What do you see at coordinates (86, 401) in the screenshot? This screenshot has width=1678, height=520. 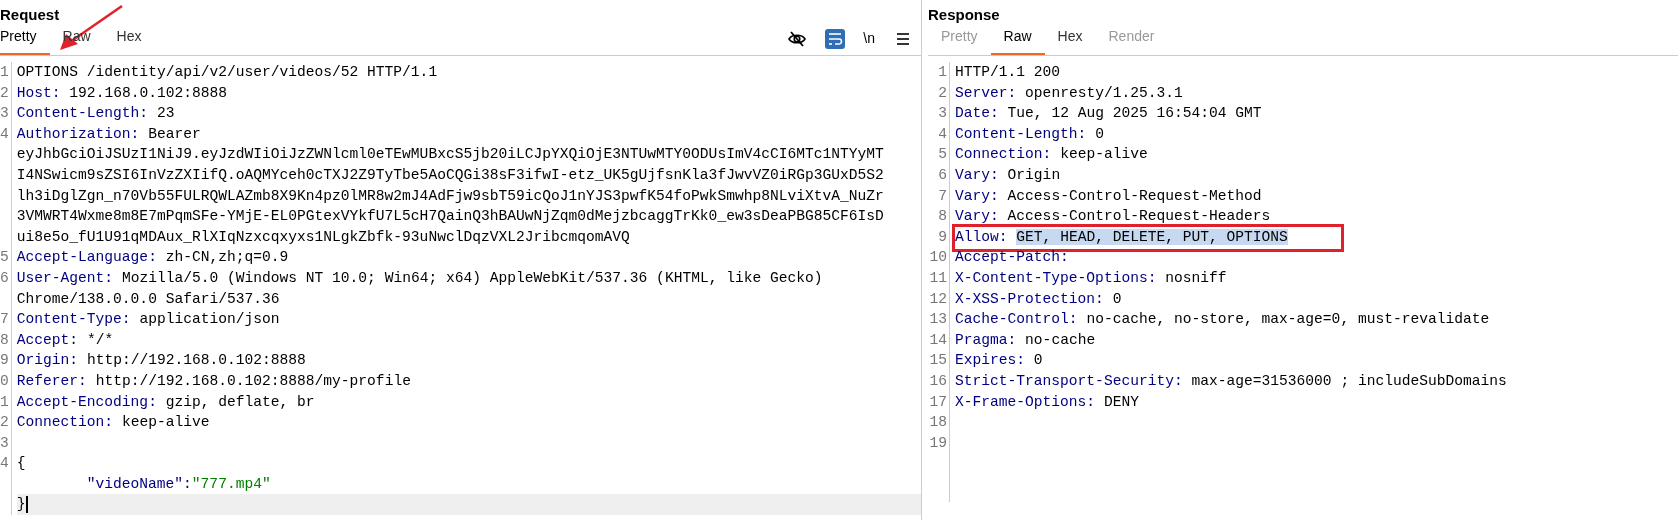 I see `header-name: Accept-Encoding:` at bounding box center [86, 401].